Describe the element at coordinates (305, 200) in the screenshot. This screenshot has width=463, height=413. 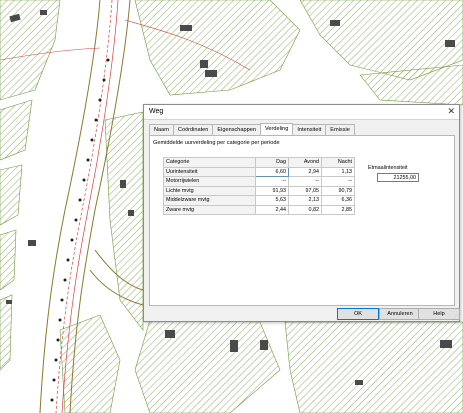
I see `cell-avond: 2,13` at that location.